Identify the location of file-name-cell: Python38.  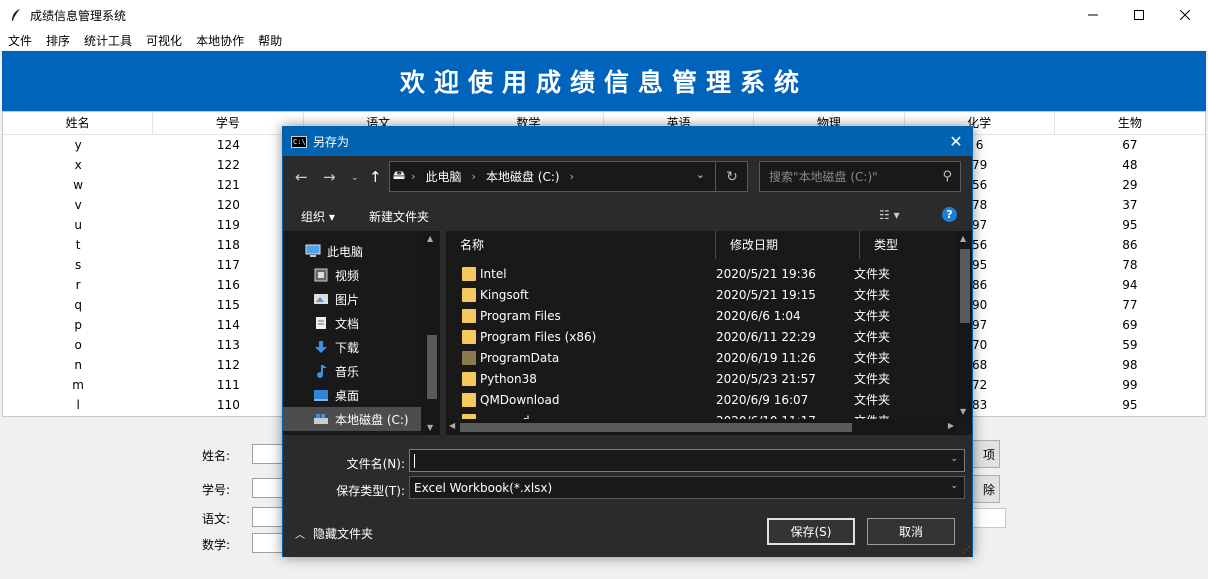
(574, 378).